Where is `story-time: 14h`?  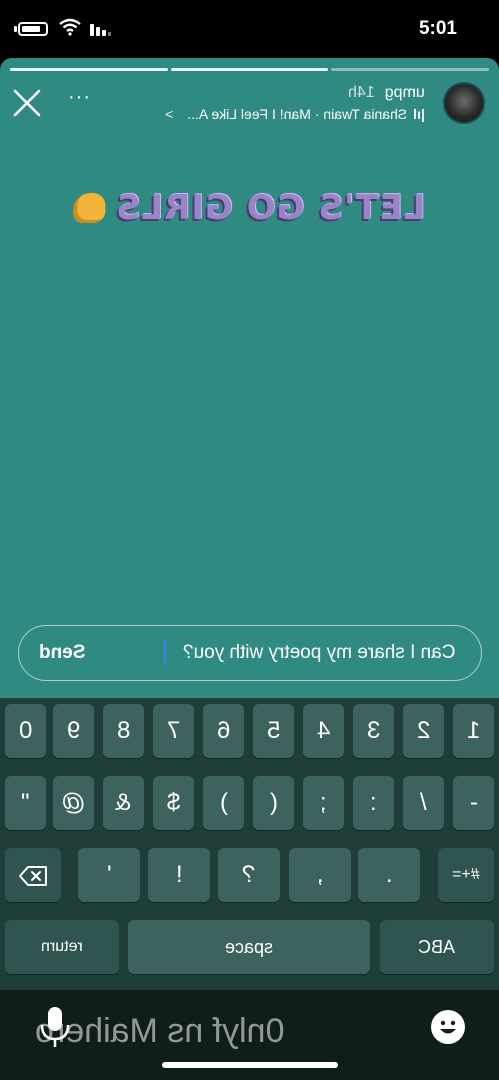 story-time: 14h is located at coordinates (361, 92).